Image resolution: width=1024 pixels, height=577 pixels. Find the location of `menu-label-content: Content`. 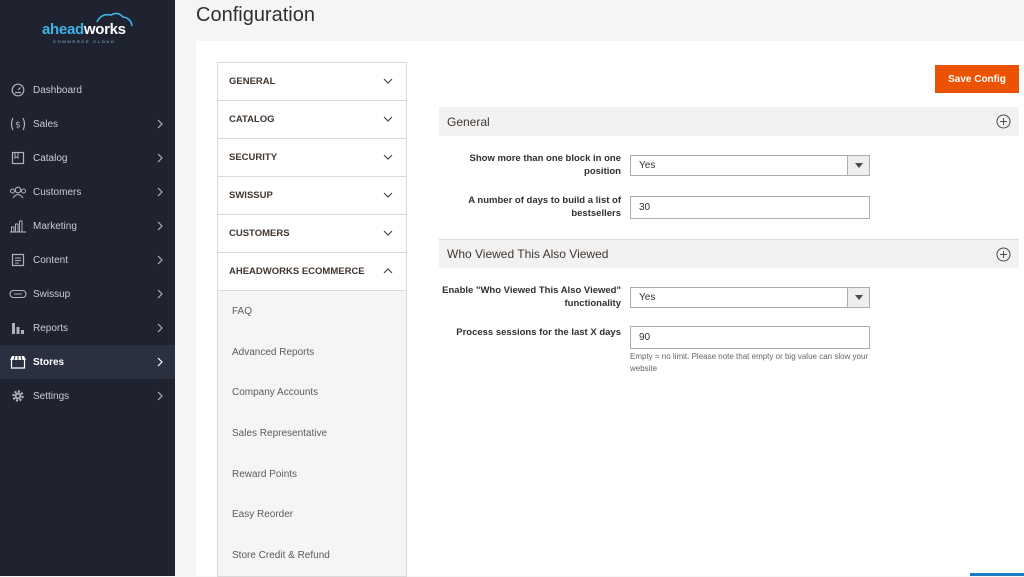

menu-label-content: Content is located at coordinates (51, 260).